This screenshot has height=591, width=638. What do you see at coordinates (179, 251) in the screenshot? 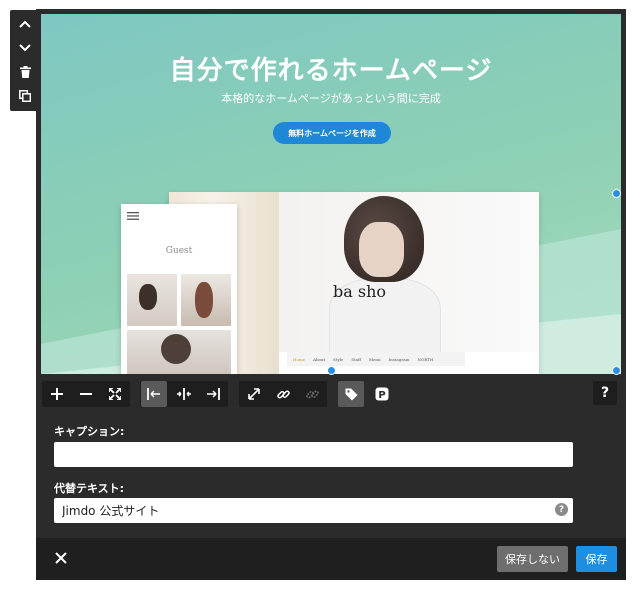
I see `mobile-guest-label: Guest` at bounding box center [179, 251].